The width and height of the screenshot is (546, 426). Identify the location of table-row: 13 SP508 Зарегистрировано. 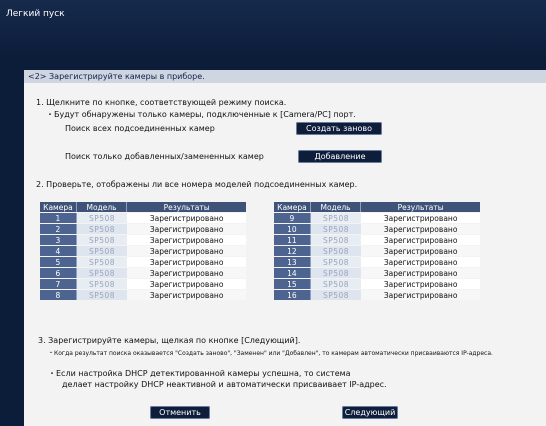
(377, 262).